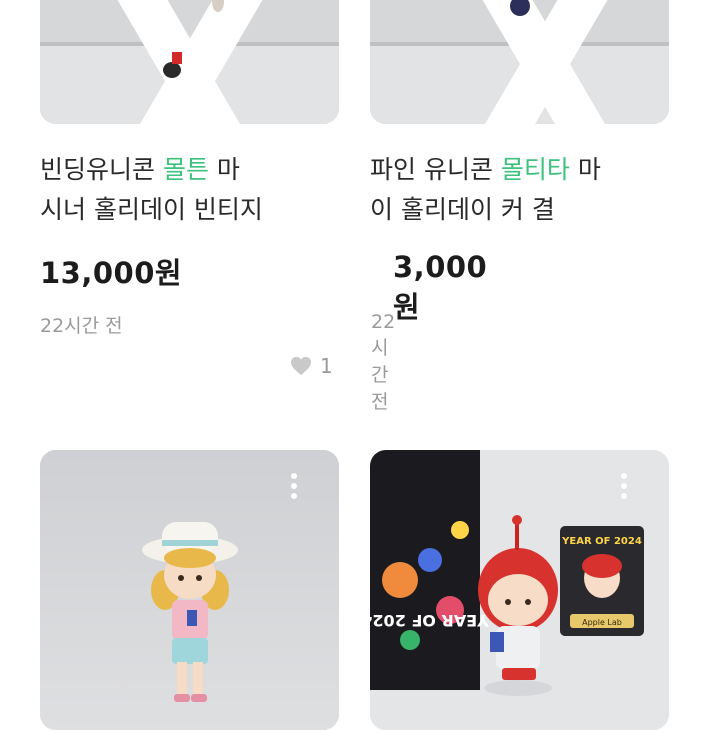  What do you see at coordinates (326, 366) in the screenshot?
I see `like-count-value: 1` at bounding box center [326, 366].